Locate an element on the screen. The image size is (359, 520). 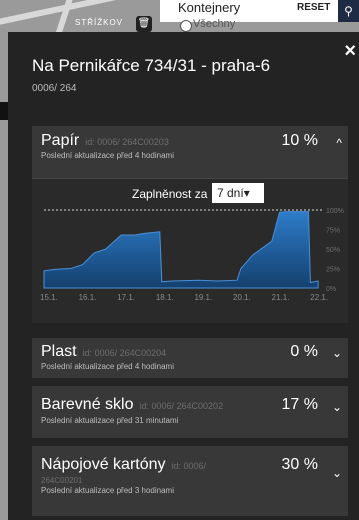
x-tick-label: 17.1. is located at coordinates (126, 297).